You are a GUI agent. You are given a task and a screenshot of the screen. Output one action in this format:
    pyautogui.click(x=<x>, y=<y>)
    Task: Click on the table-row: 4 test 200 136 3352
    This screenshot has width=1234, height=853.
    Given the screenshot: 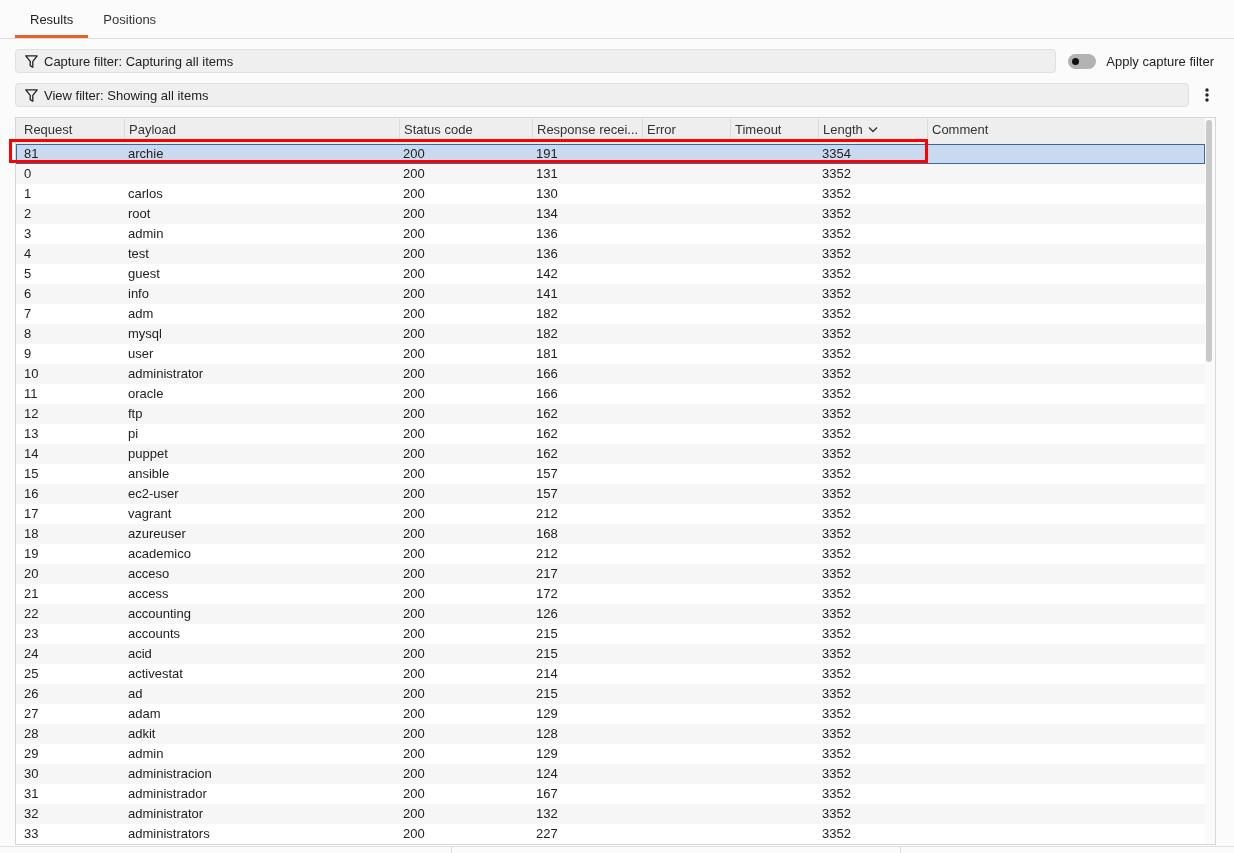 What is the action you would take?
    pyautogui.click(x=610, y=254)
    